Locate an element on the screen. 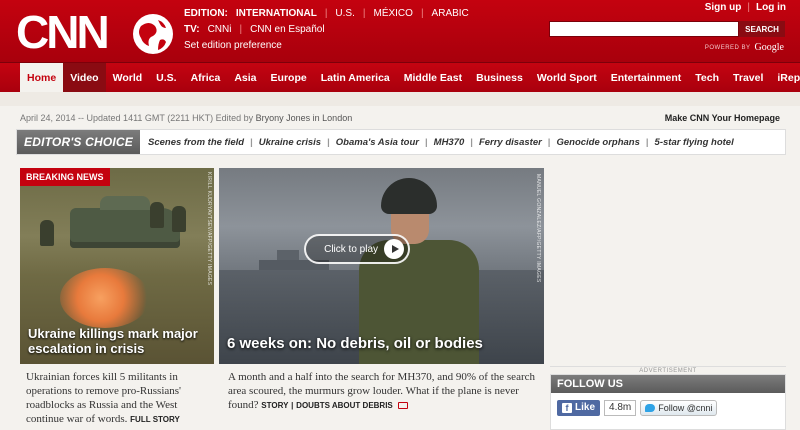 Image resolution: width=800 pixels, height=430 pixels. search-input is located at coordinates (644, 29).